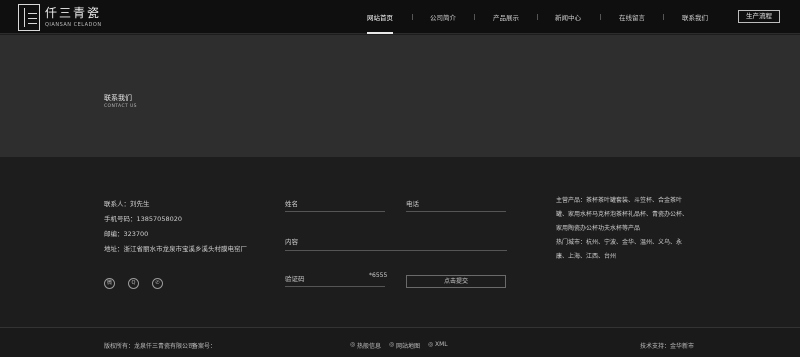  What do you see at coordinates (380, 33) in the screenshot?
I see `nav-active-indicator` at bounding box center [380, 33].